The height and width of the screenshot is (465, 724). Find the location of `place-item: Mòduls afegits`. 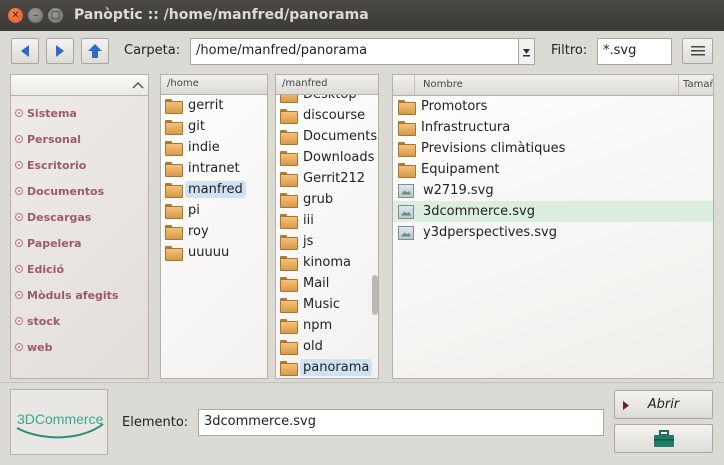

place-item: Mòduls afegits is located at coordinates (79, 295).